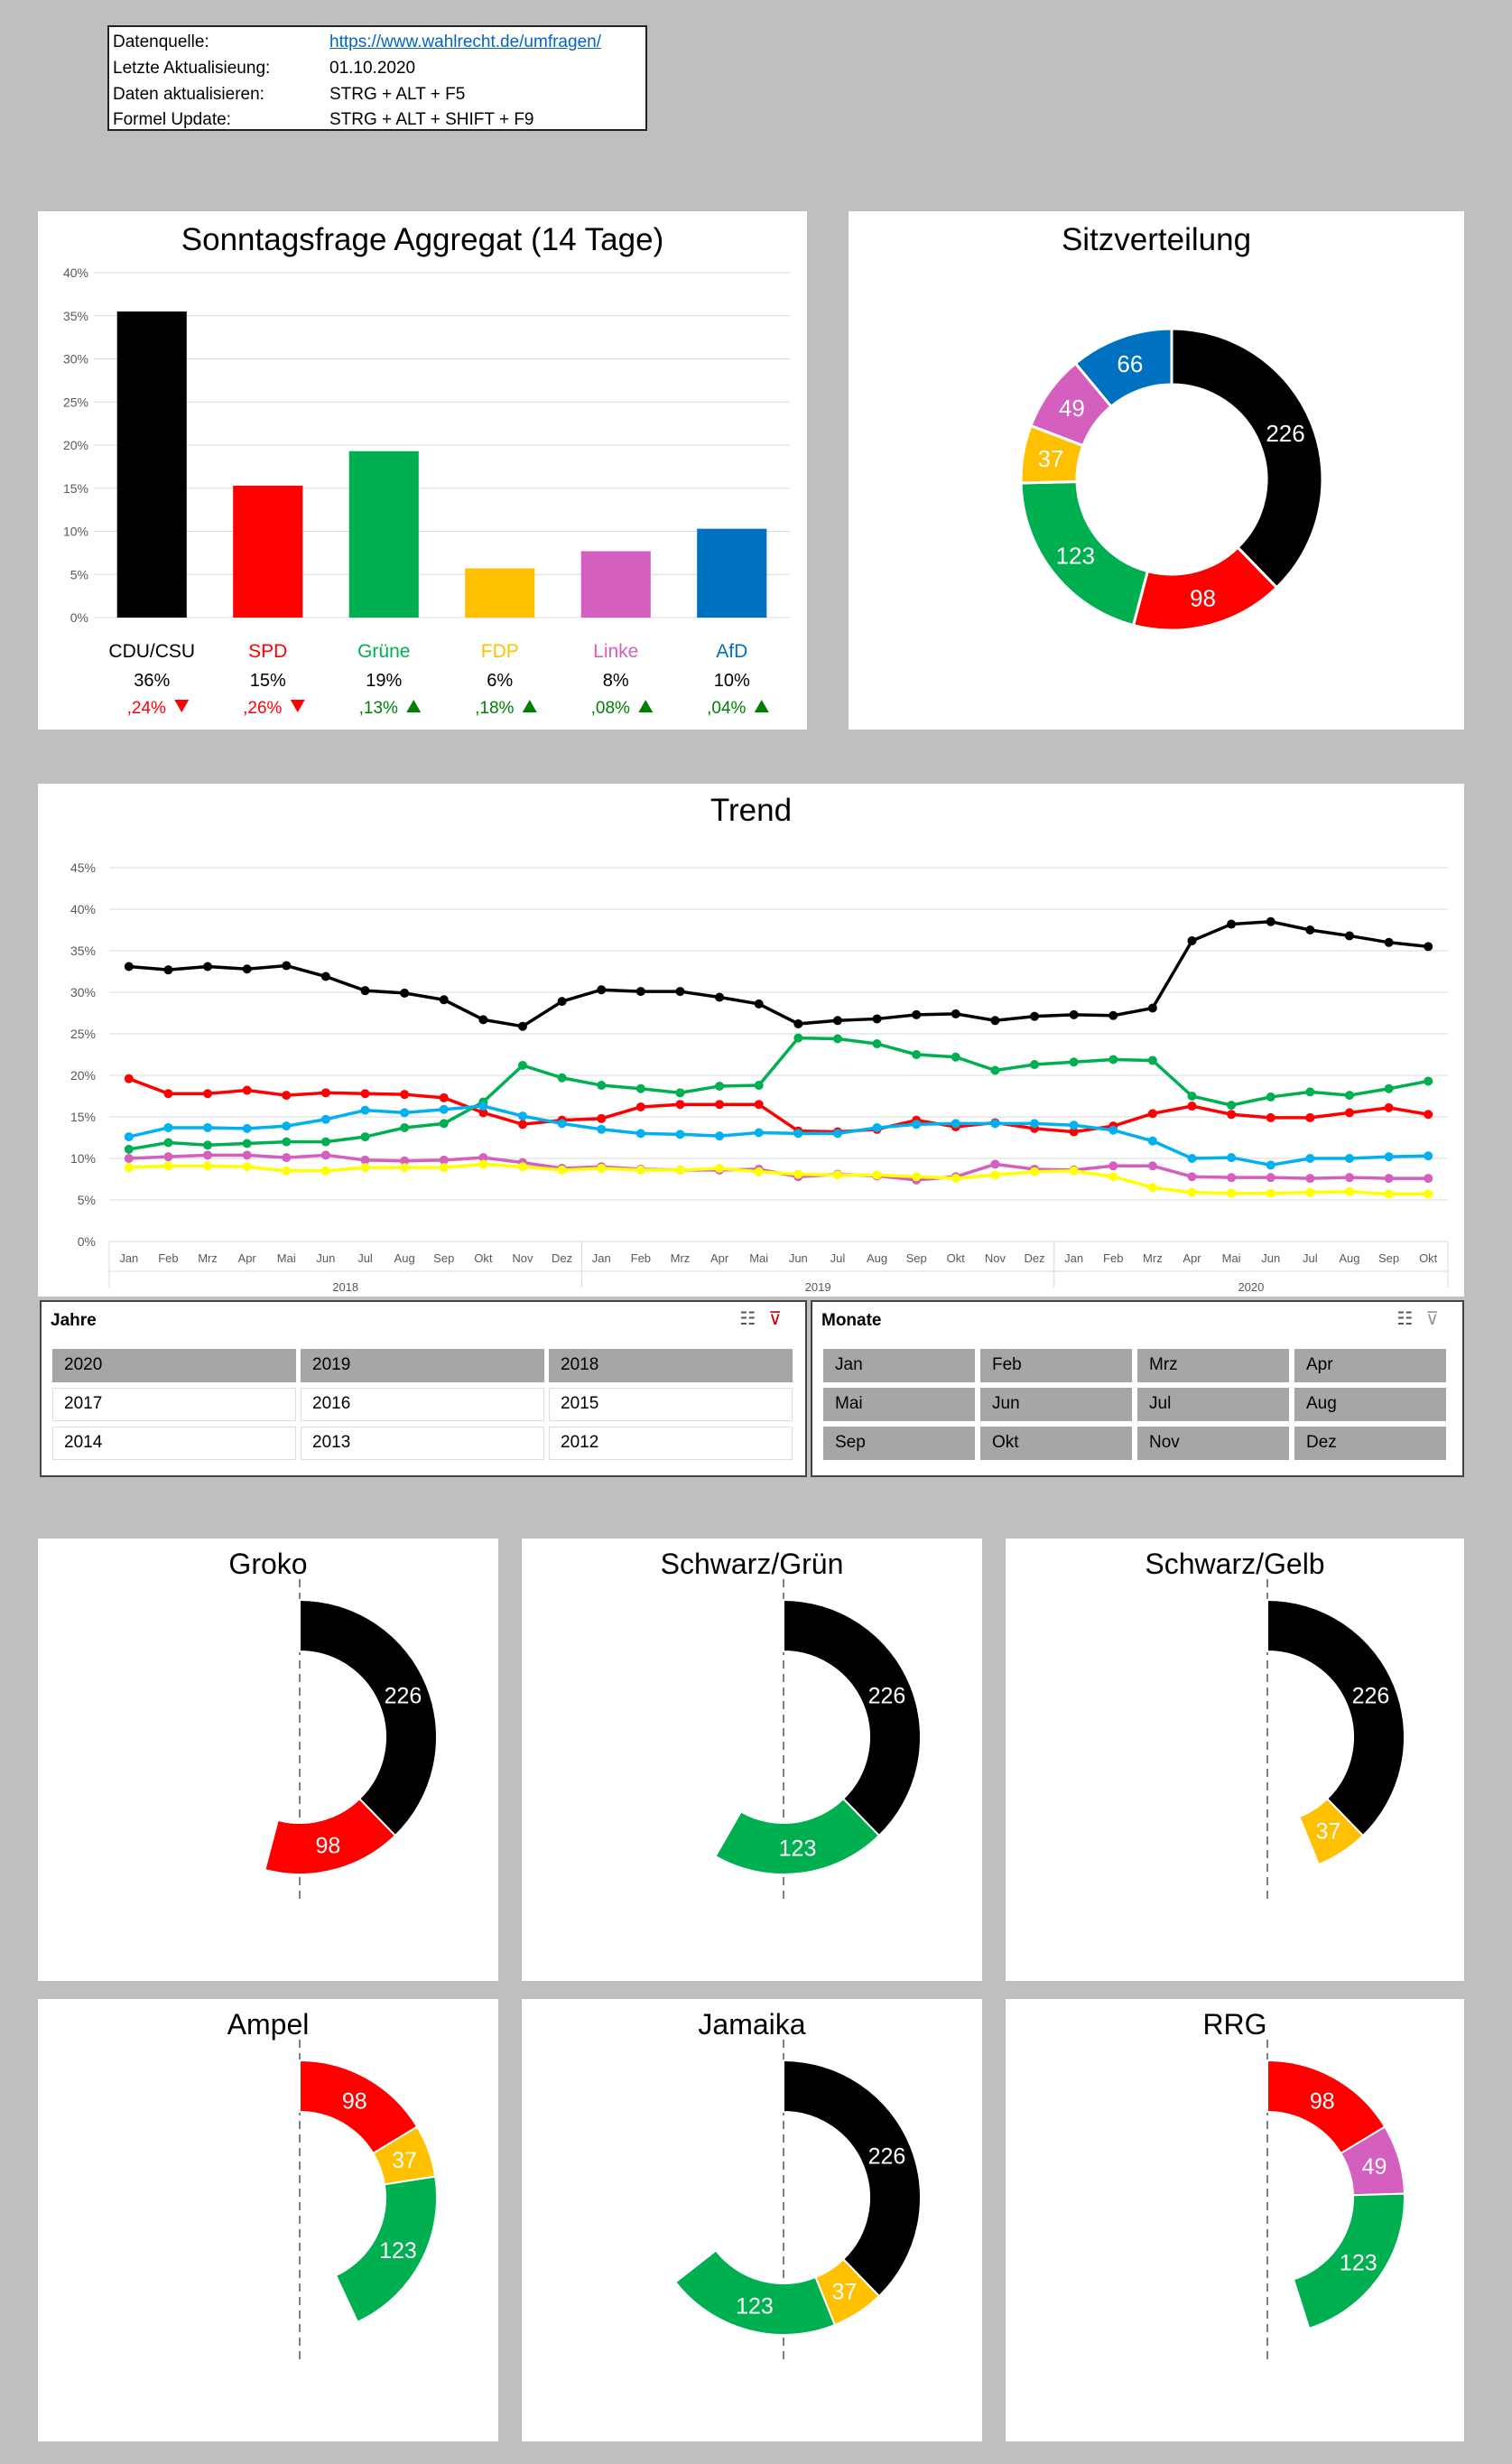  Describe the element at coordinates (755, 2293) in the screenshot. I see `coalition-slice` at that location.